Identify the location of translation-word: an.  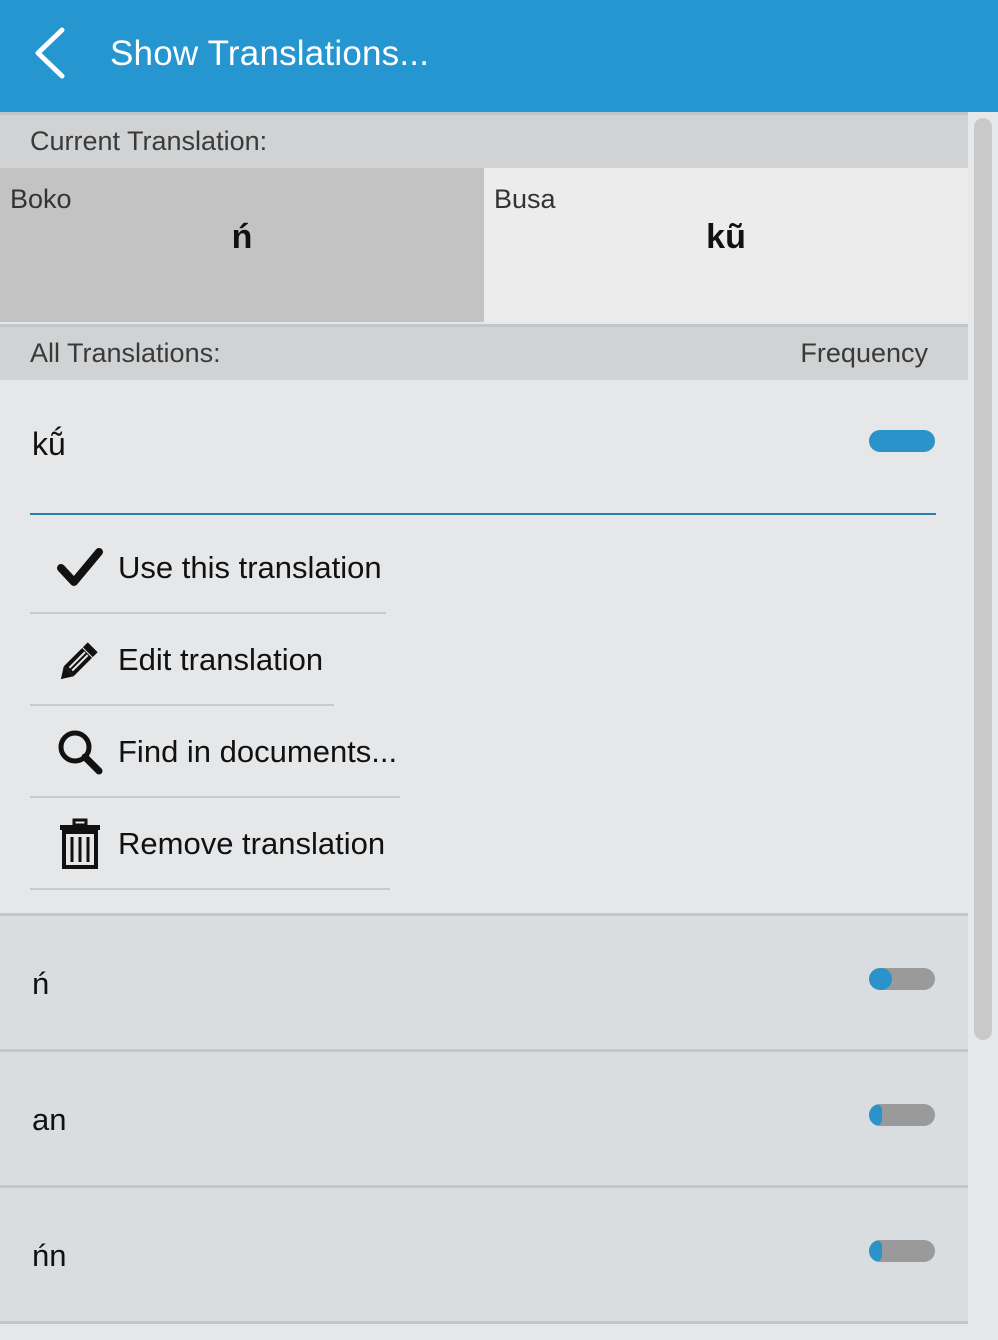
(49, 1119).